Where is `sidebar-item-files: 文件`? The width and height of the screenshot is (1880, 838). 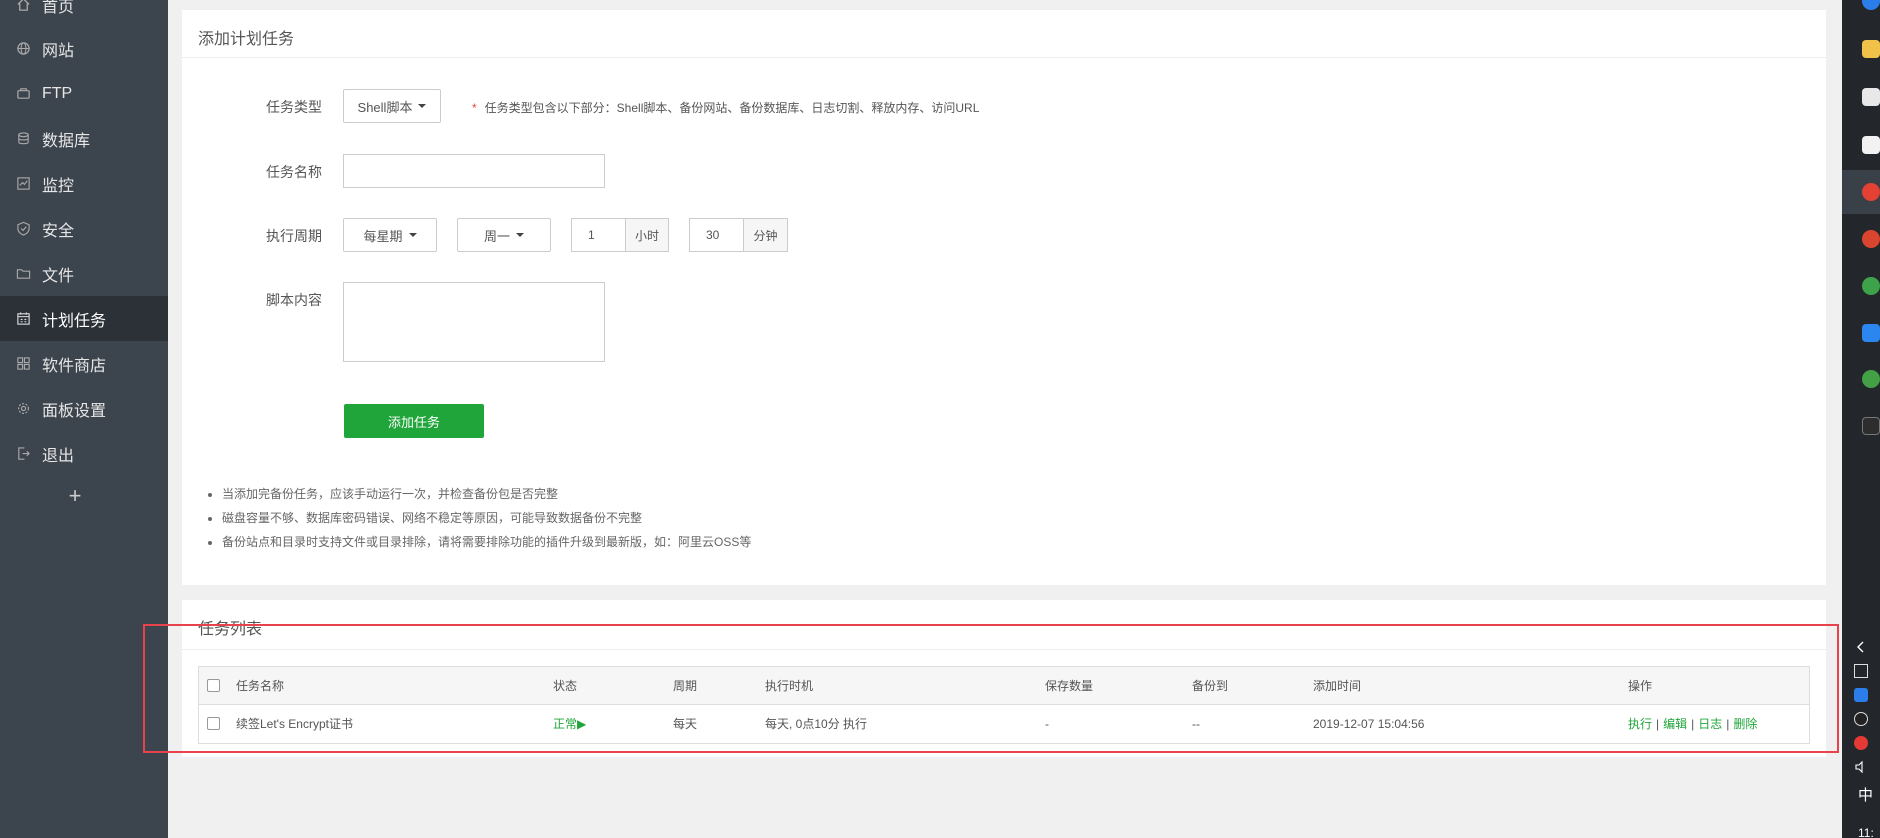
sidebar-item-files: 文件 is located at coordinates (84, 273).